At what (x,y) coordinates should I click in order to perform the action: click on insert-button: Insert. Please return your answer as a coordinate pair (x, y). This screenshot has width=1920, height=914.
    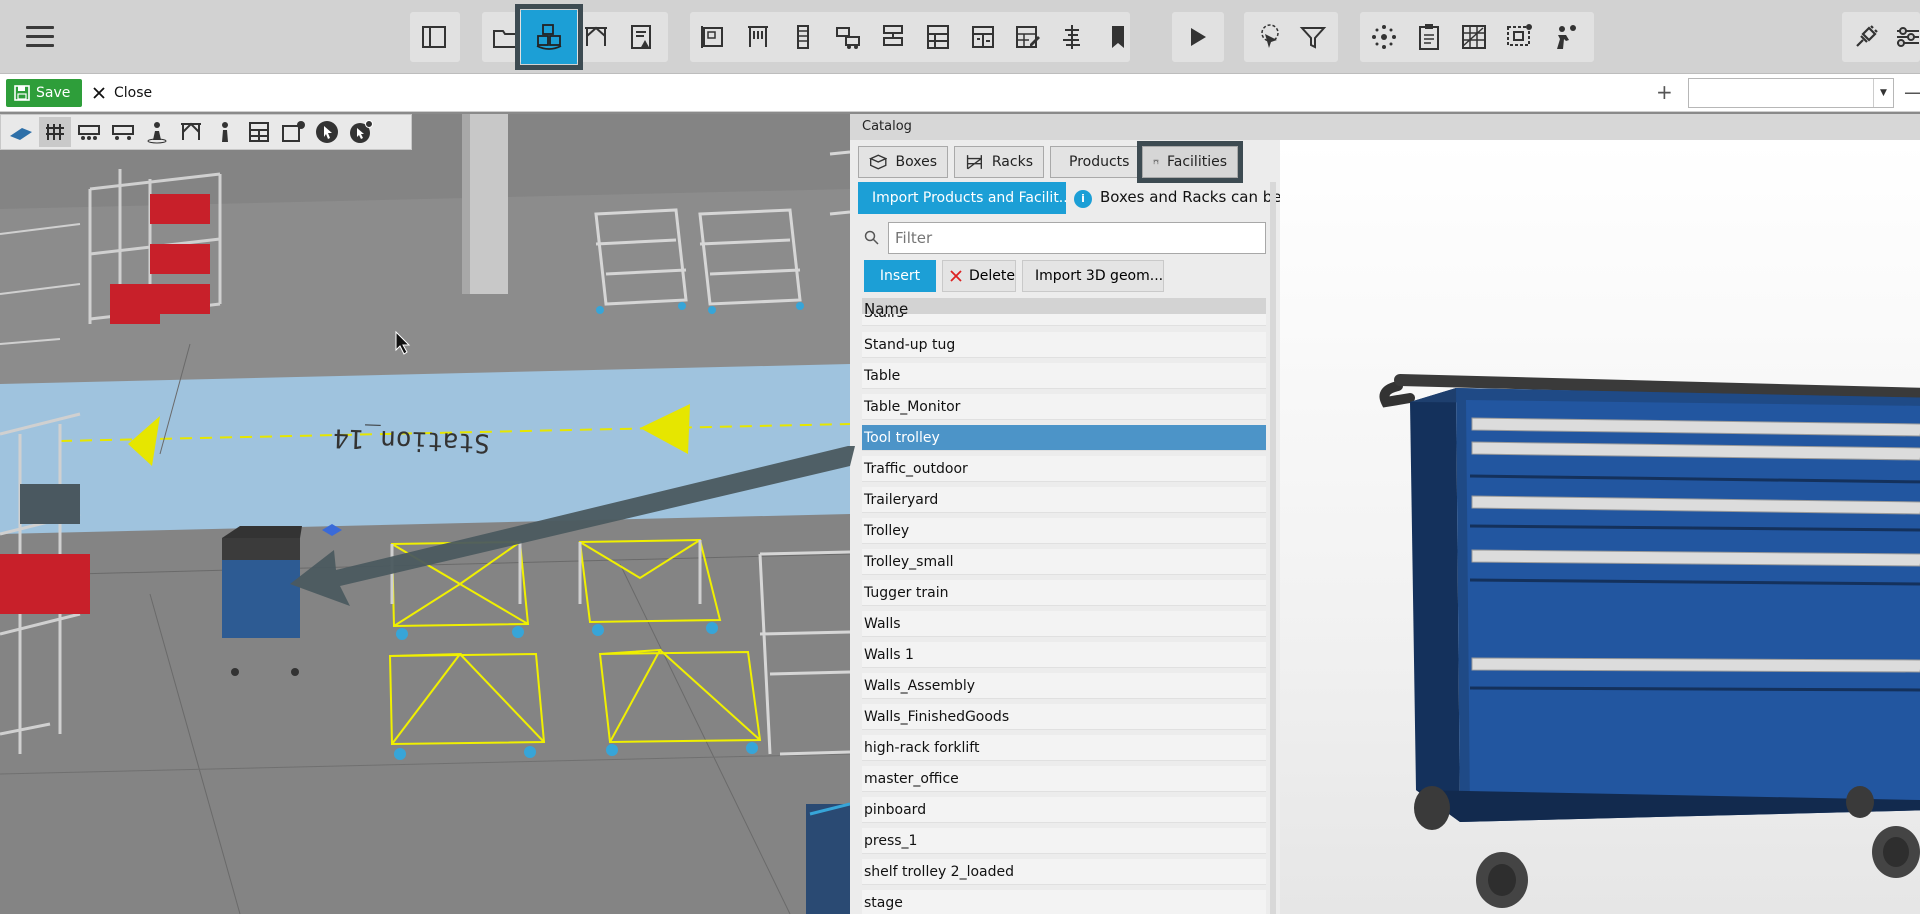
    Looking at the image, I should click on (900, 276).